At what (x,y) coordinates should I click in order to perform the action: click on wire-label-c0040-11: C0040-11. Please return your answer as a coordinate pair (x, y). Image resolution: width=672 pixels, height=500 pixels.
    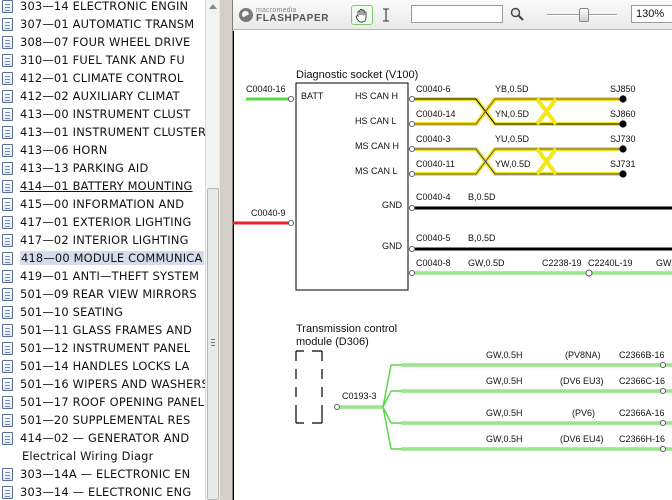
    Looking at the image, I should click on (435, 164).